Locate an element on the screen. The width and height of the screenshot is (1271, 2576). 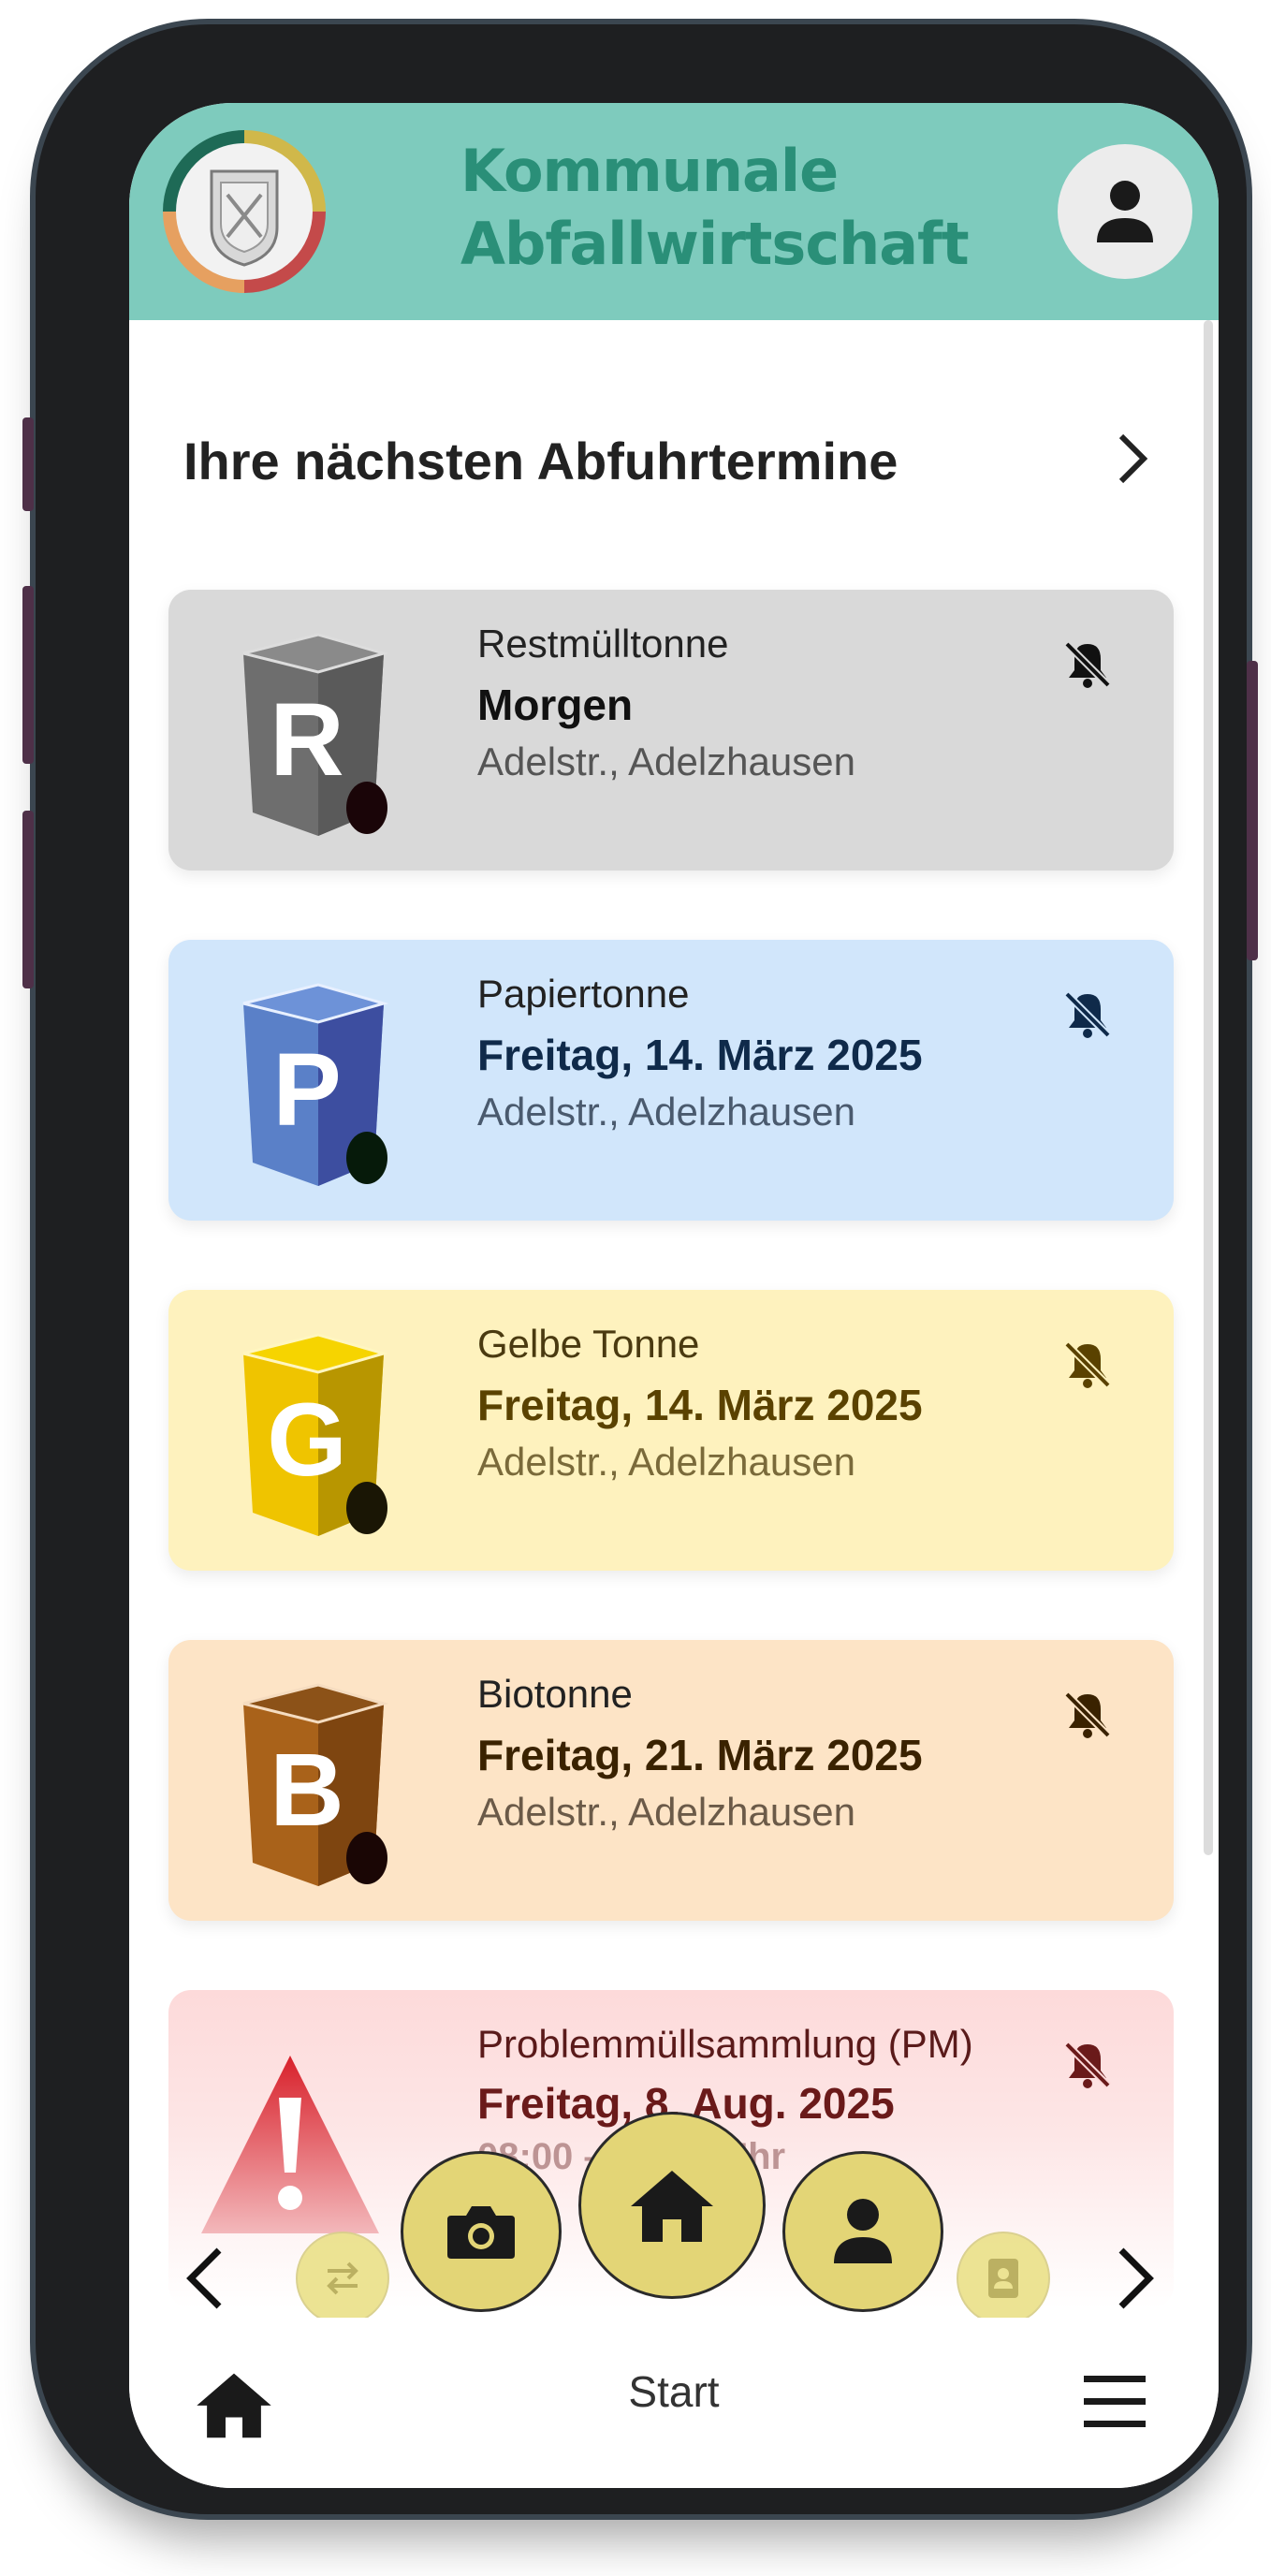
app-title-line2: Abfallwirtschaft is located at coordinates (715, 244).